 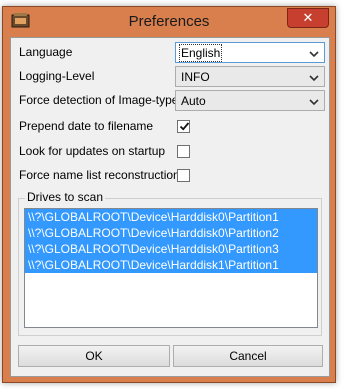 What do you see at coordinates (250, 76) in the screenshot?
I see `logging-level-dropdown: INFO` at bounding box center [250, 76].